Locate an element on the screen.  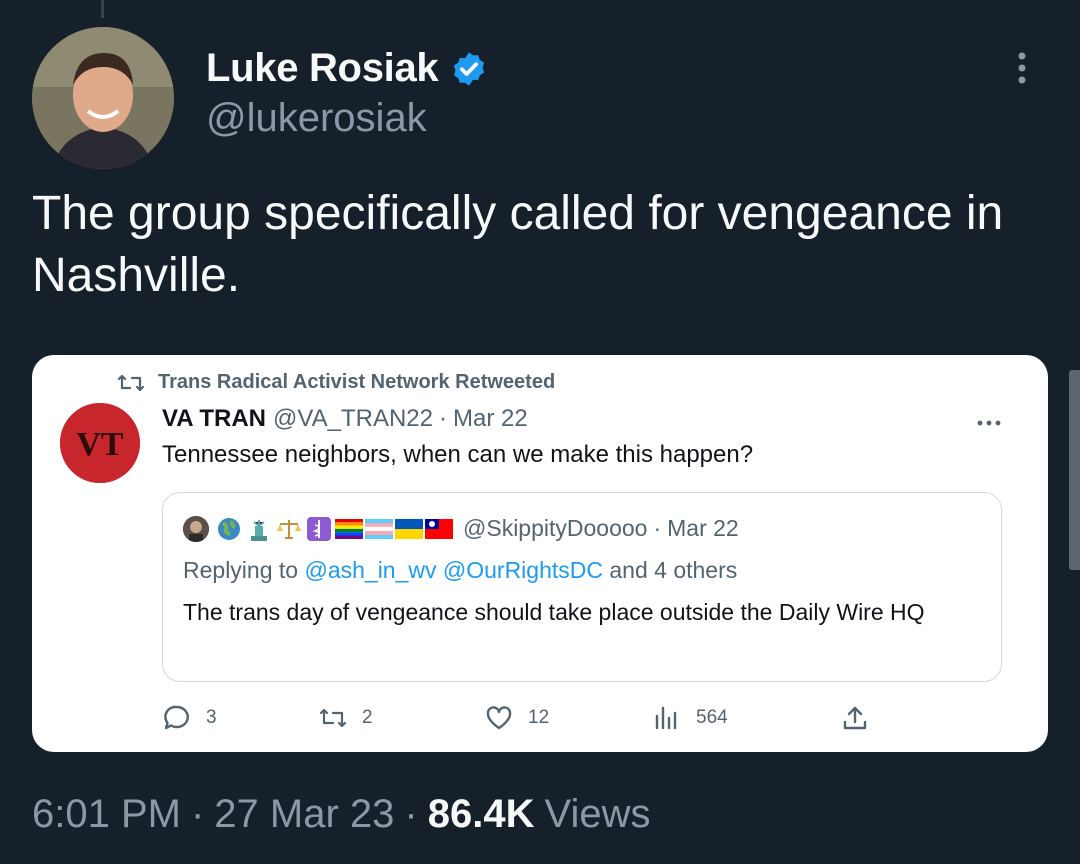
tweet-time: 6:01 PM is located at coordinates (106, 814).